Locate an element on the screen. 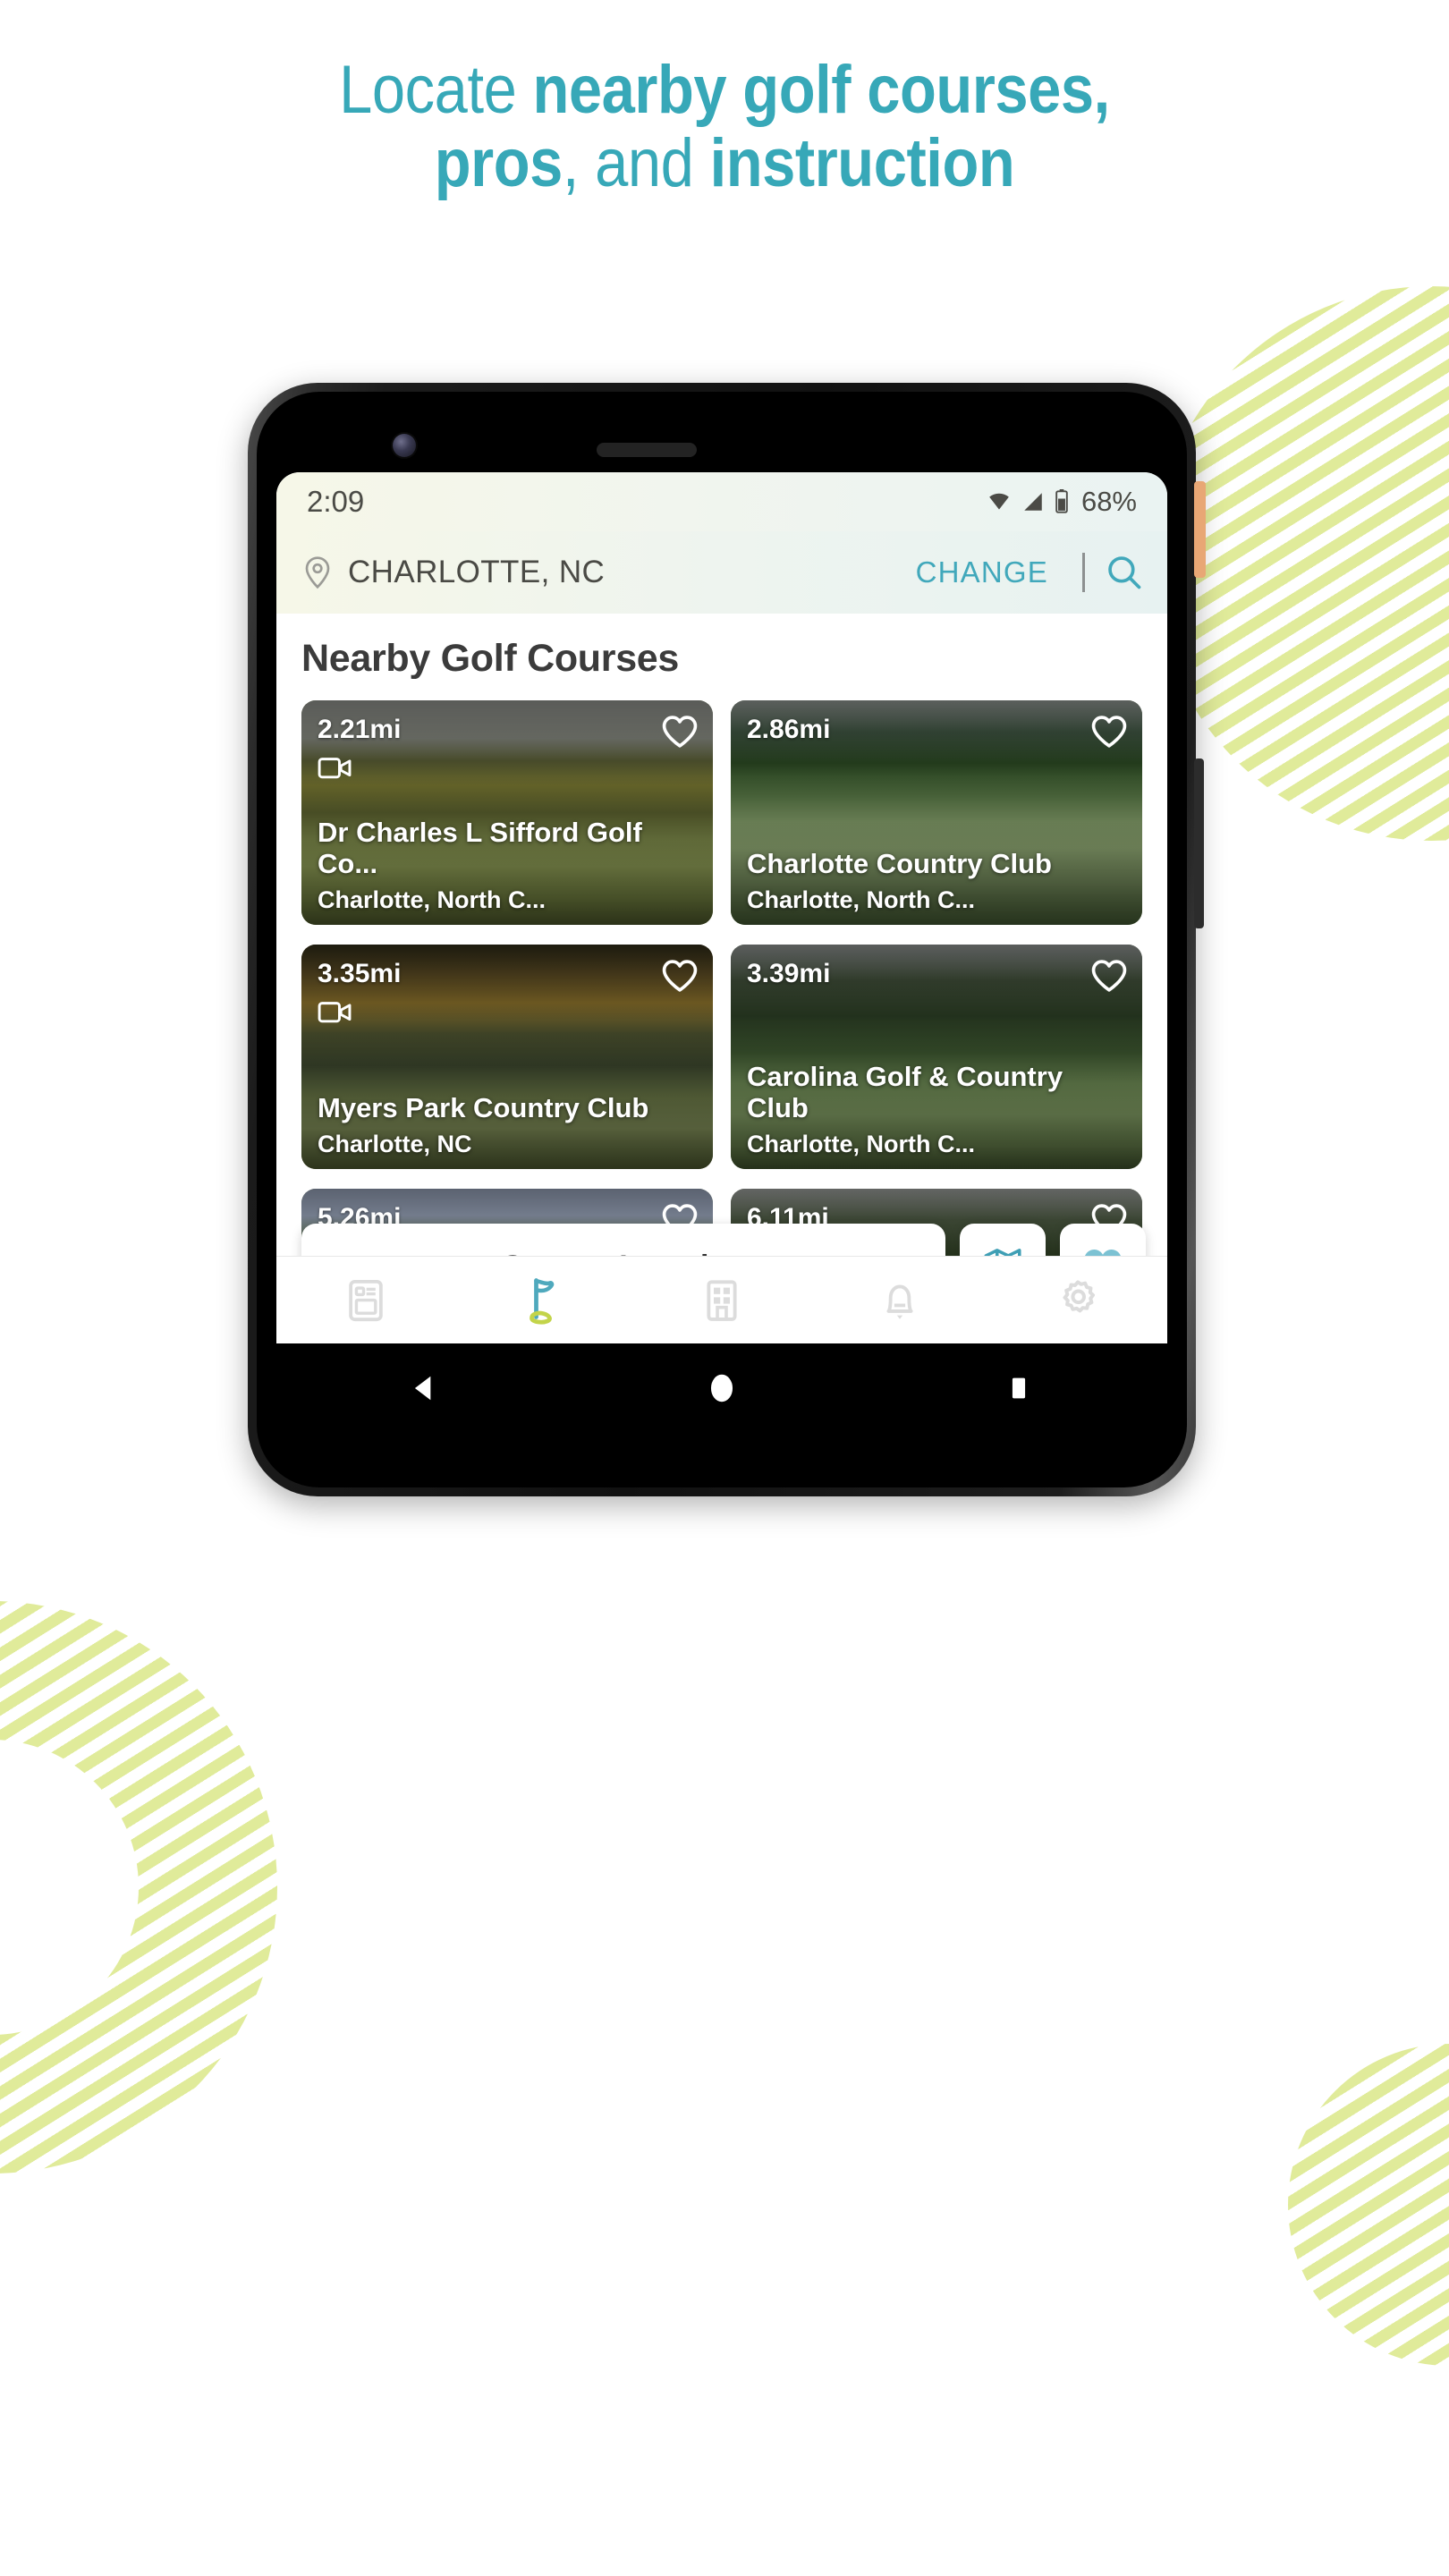 This screenshot has height=2576, width=1449. nav-item-feed is located at coordinates (366, 1300).